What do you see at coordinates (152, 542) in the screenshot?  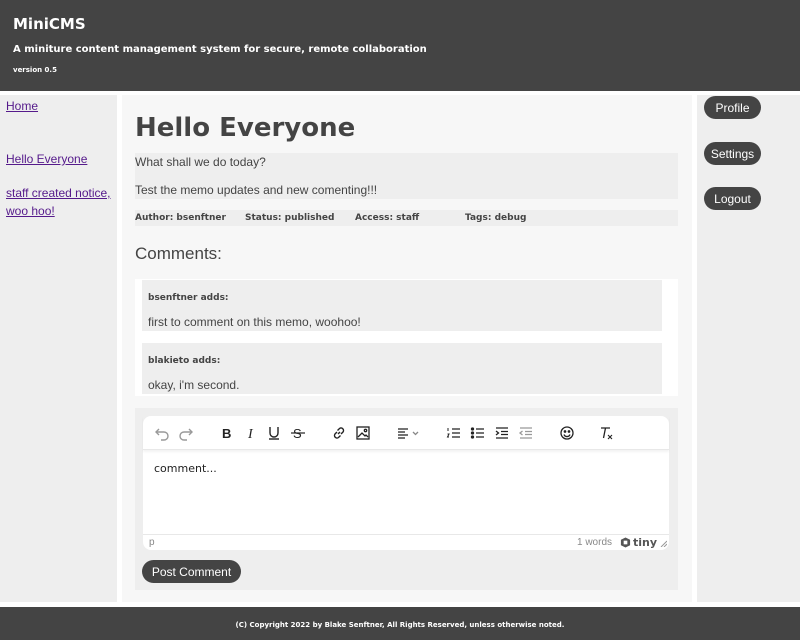 I see `element-path: p` at bounding box center [152, 542].